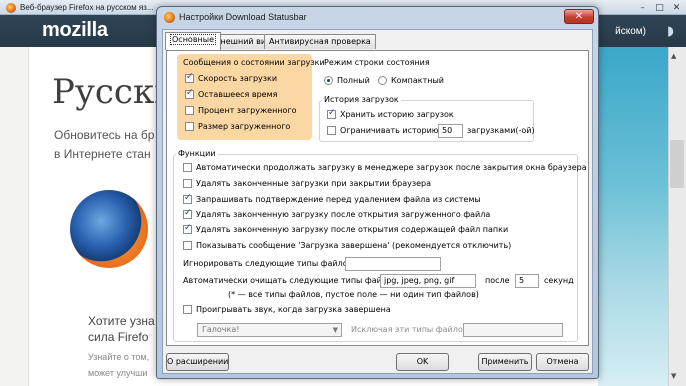 This screenshot has height=386, width=686. I want to click on page-scrollbar, so click(677, 216).